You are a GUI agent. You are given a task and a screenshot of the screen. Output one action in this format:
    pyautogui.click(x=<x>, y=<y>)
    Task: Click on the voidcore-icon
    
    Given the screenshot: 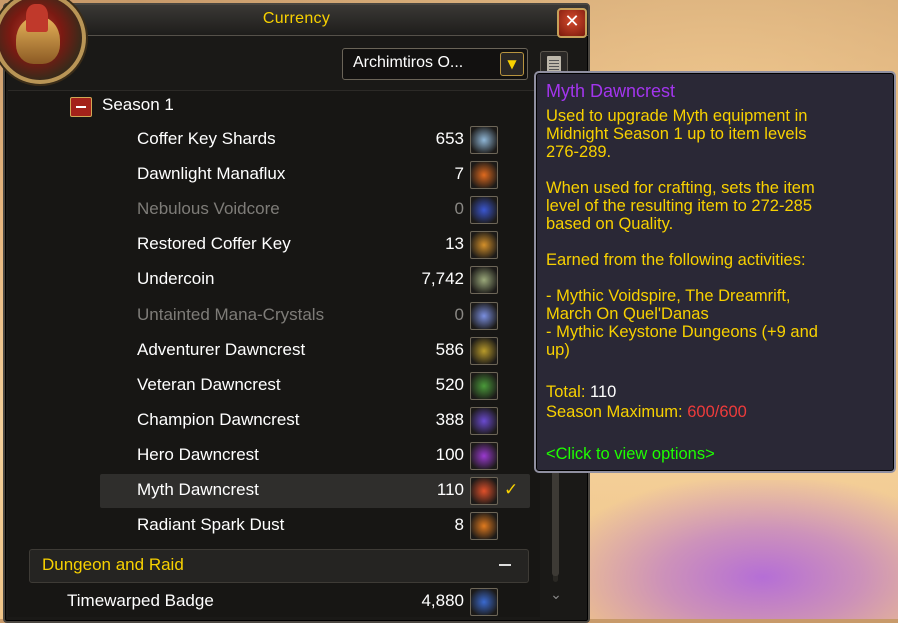 What is the action you would take?
    pyautogui.click(x=484, y=210)
    